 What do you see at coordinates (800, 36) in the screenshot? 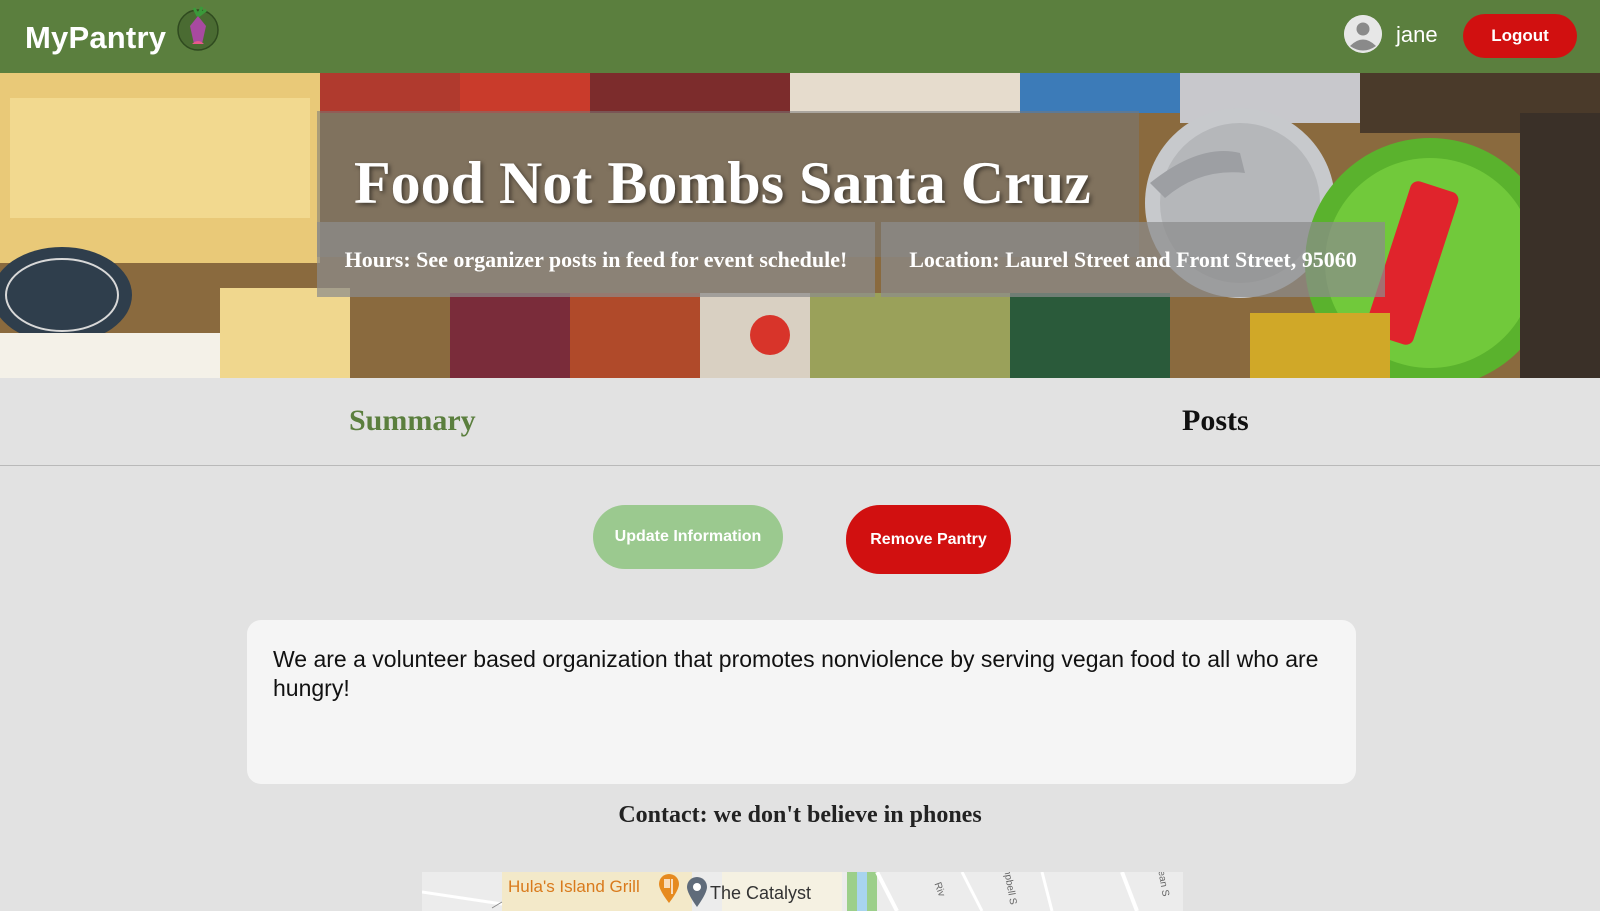
I see `top-navbar: MyPantry jane Logout` at bounding box center [800, 36].